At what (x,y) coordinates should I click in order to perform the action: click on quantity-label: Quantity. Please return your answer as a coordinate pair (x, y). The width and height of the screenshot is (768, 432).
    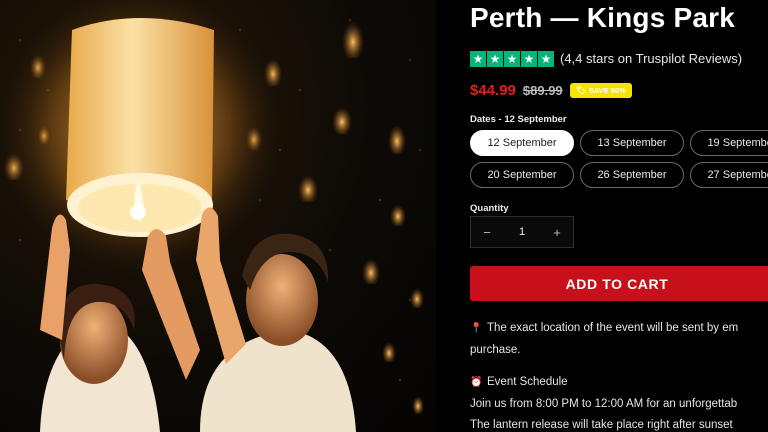
    Looking at the image, I should click on (489, 208).